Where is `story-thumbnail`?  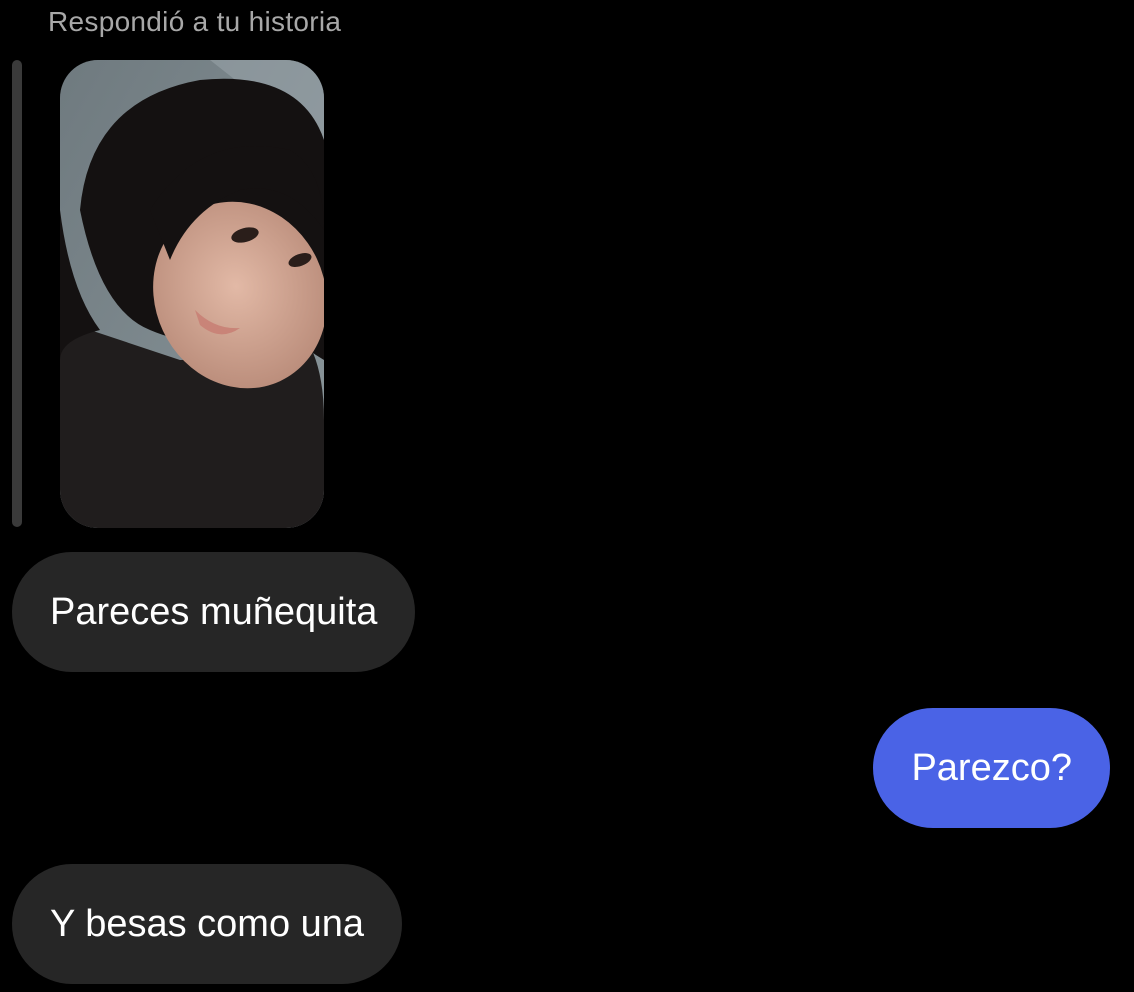 story-thumbnail is located at coordinates (192, 294).